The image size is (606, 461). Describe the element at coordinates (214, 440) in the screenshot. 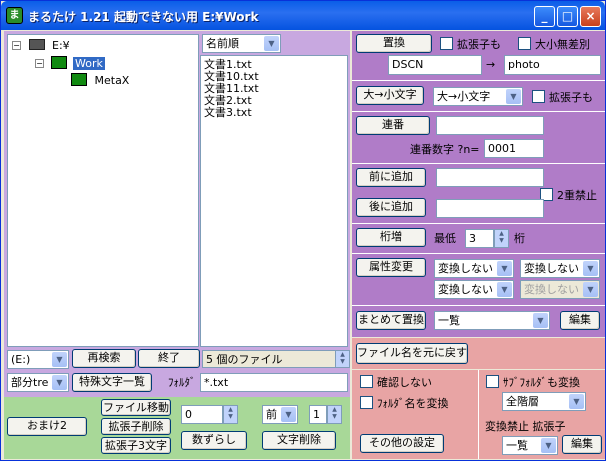

I see `shift-number-button: 数ずらし` at that location.